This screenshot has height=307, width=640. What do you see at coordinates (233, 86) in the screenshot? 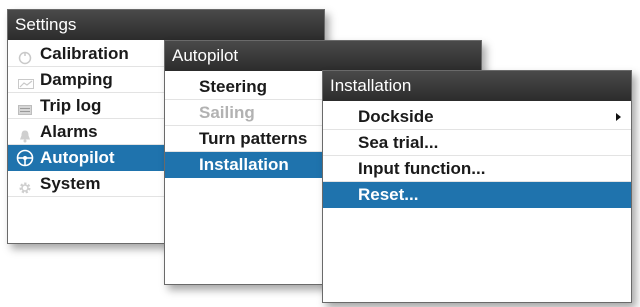
I see `menu-item-label: Steering` at bounding box center [233, 86].